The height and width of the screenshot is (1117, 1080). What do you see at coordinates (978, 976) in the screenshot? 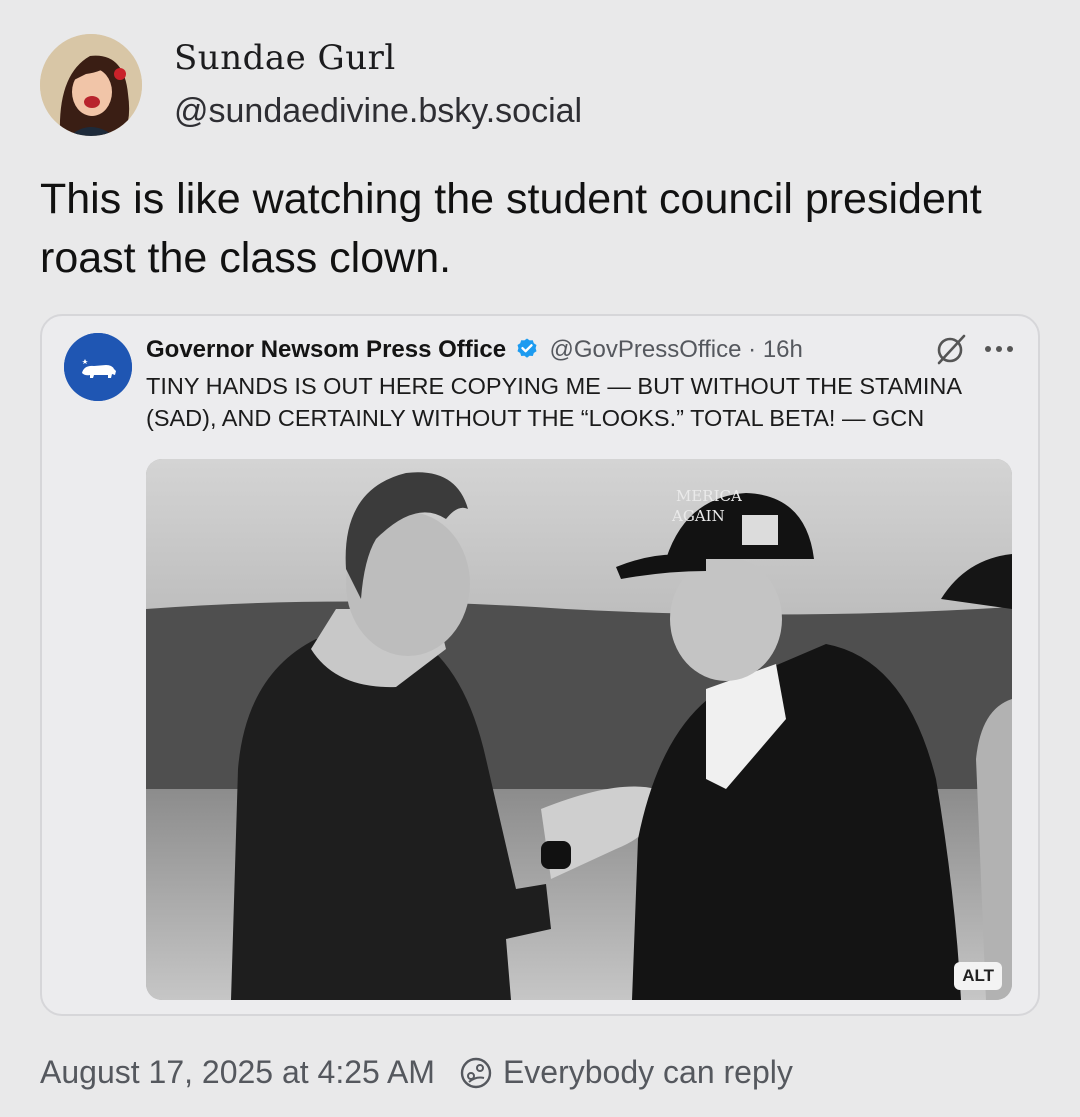
I see `alt-text-badge: ALT` at bounding box center [978, 976].